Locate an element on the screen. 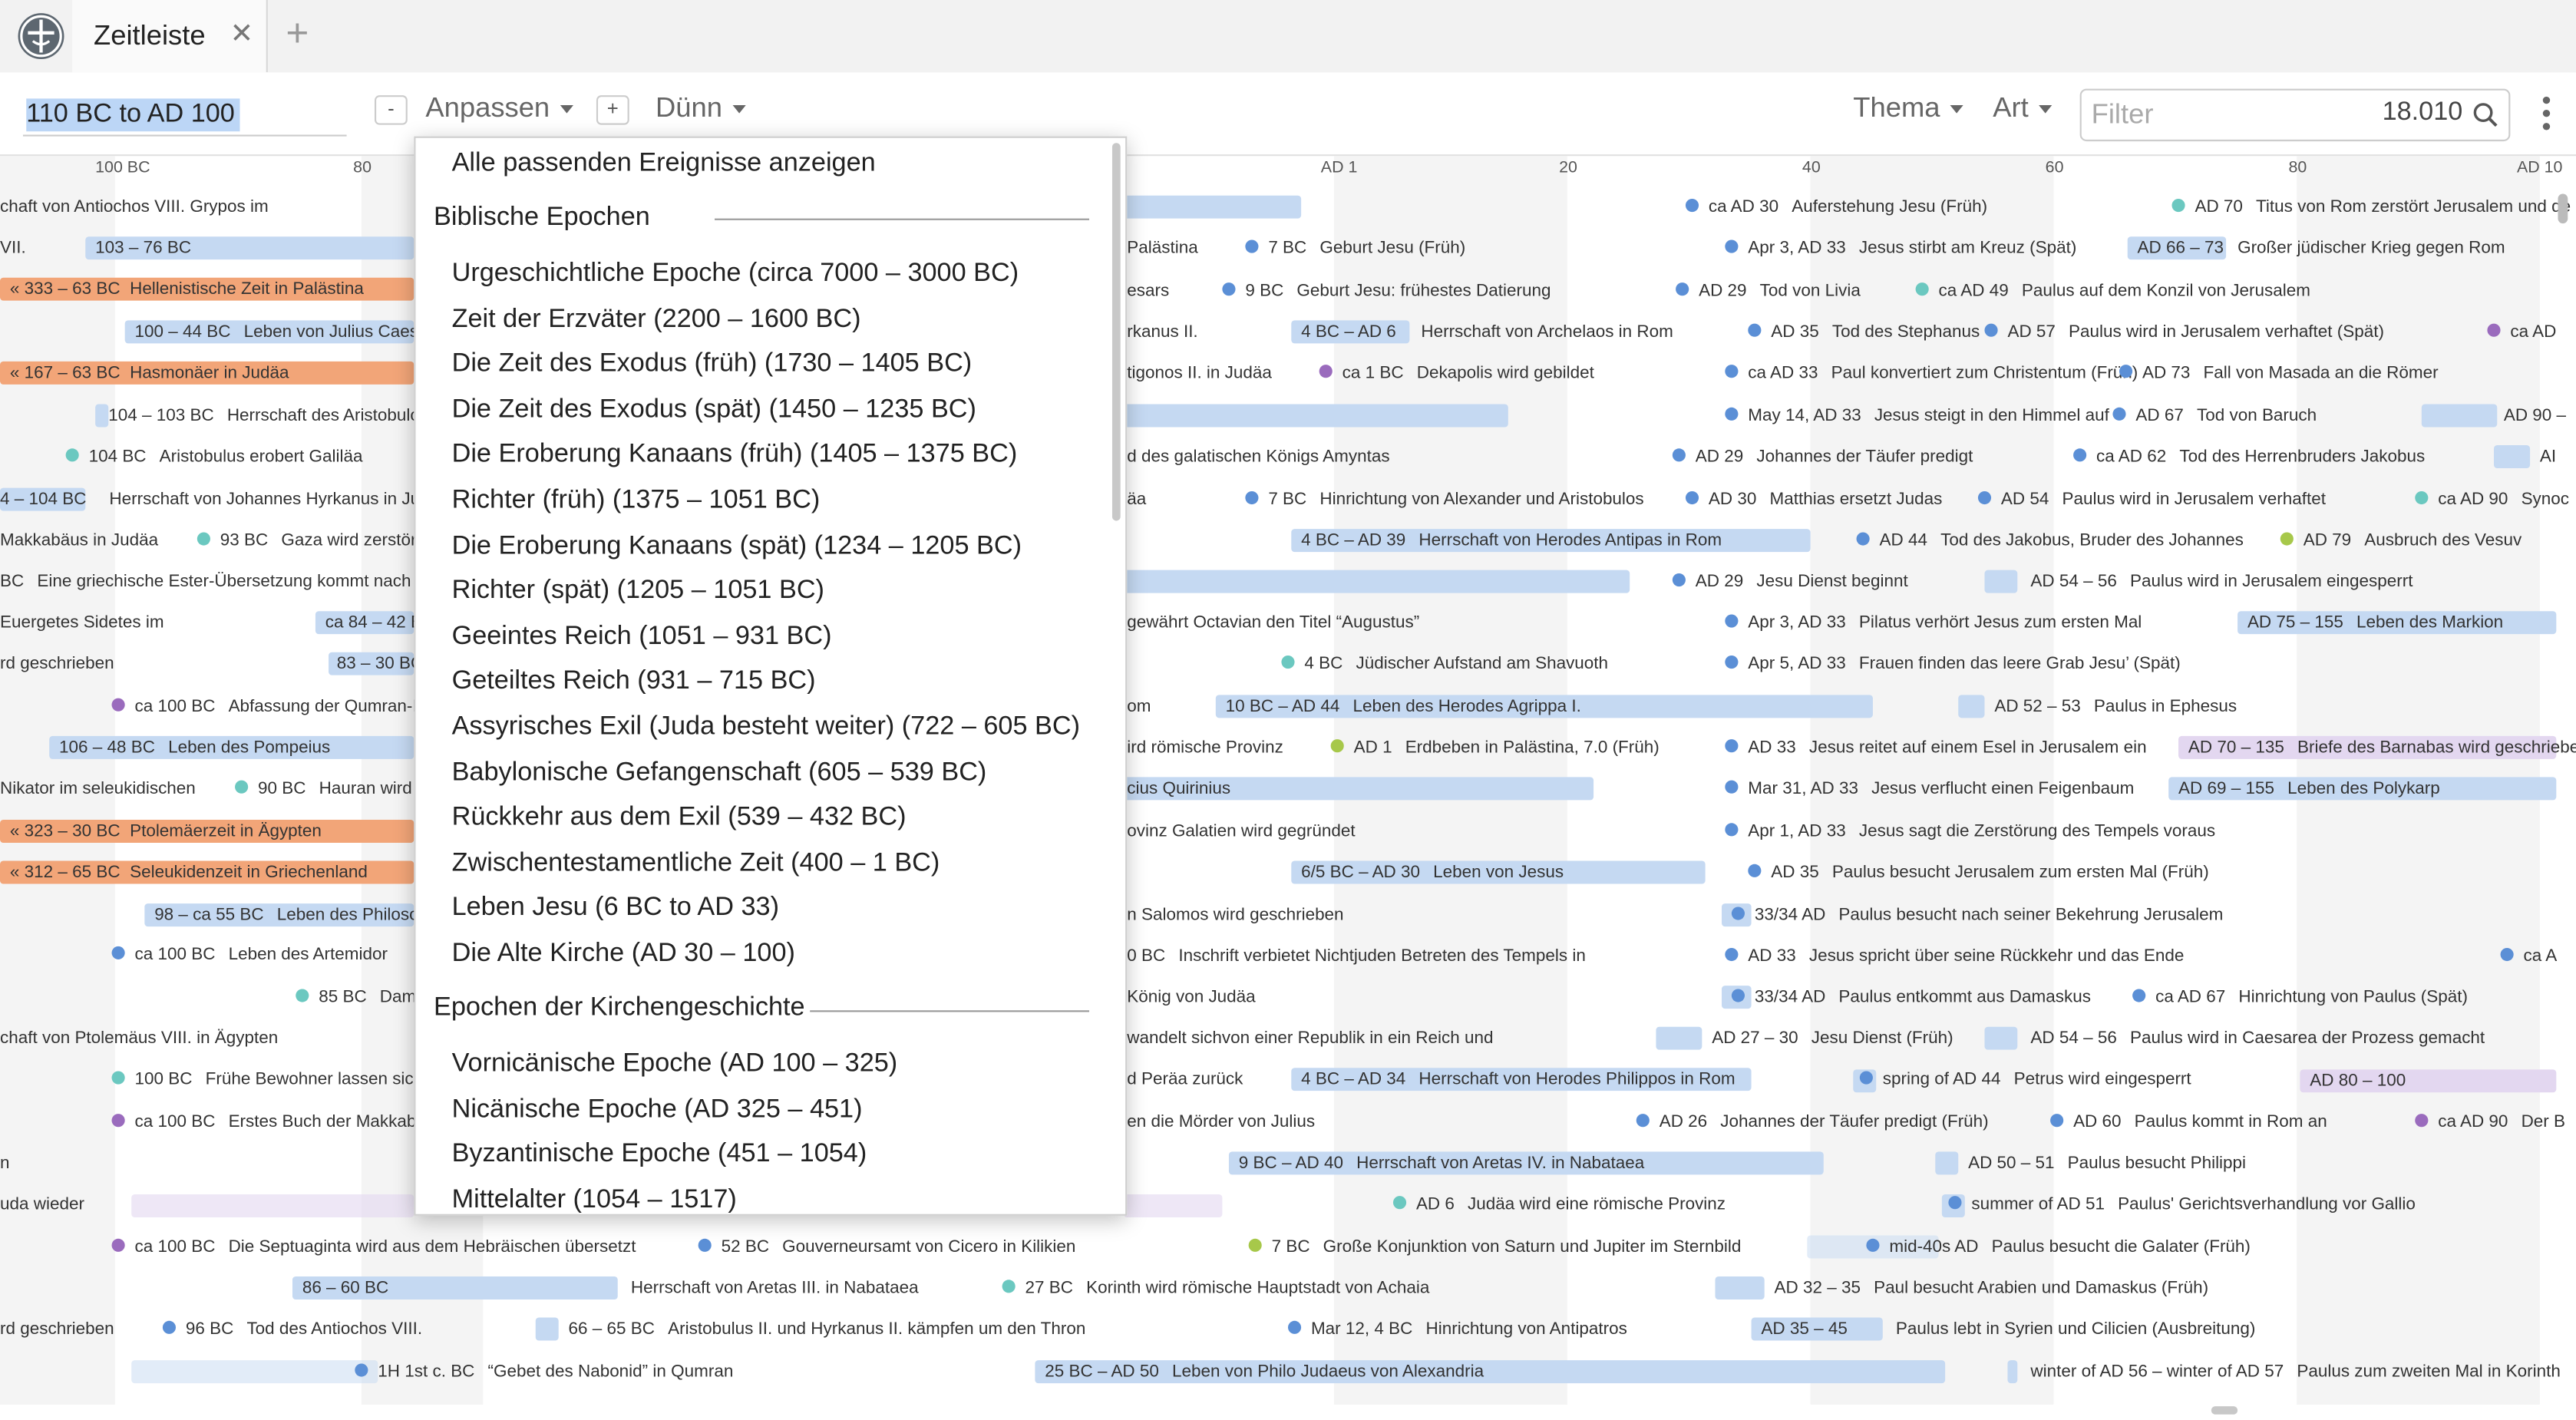 Image resolution: width=2576 pixels, height=1420 pixels. close-icon: ✕ is located at coordinates (241, 35).